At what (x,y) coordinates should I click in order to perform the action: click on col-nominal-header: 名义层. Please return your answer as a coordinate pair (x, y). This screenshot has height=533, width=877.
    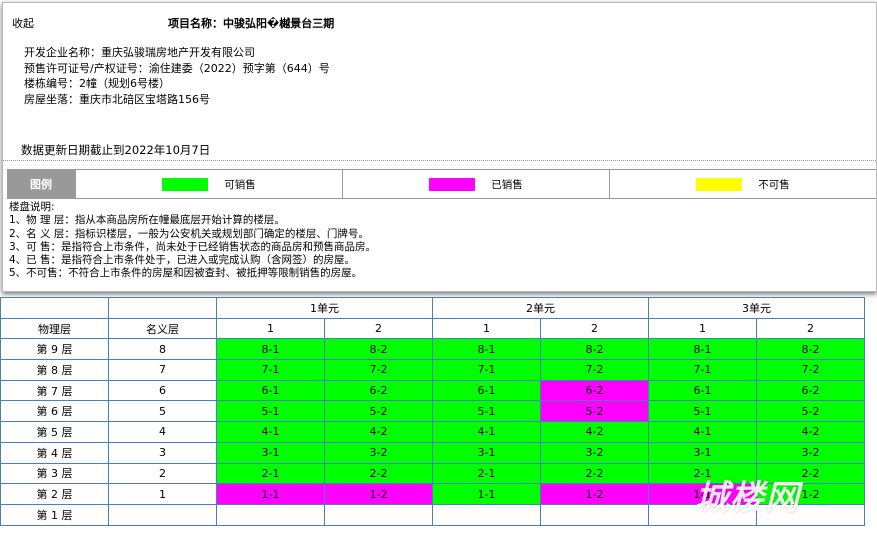
    Looking at the image, I should click on (162, 328).